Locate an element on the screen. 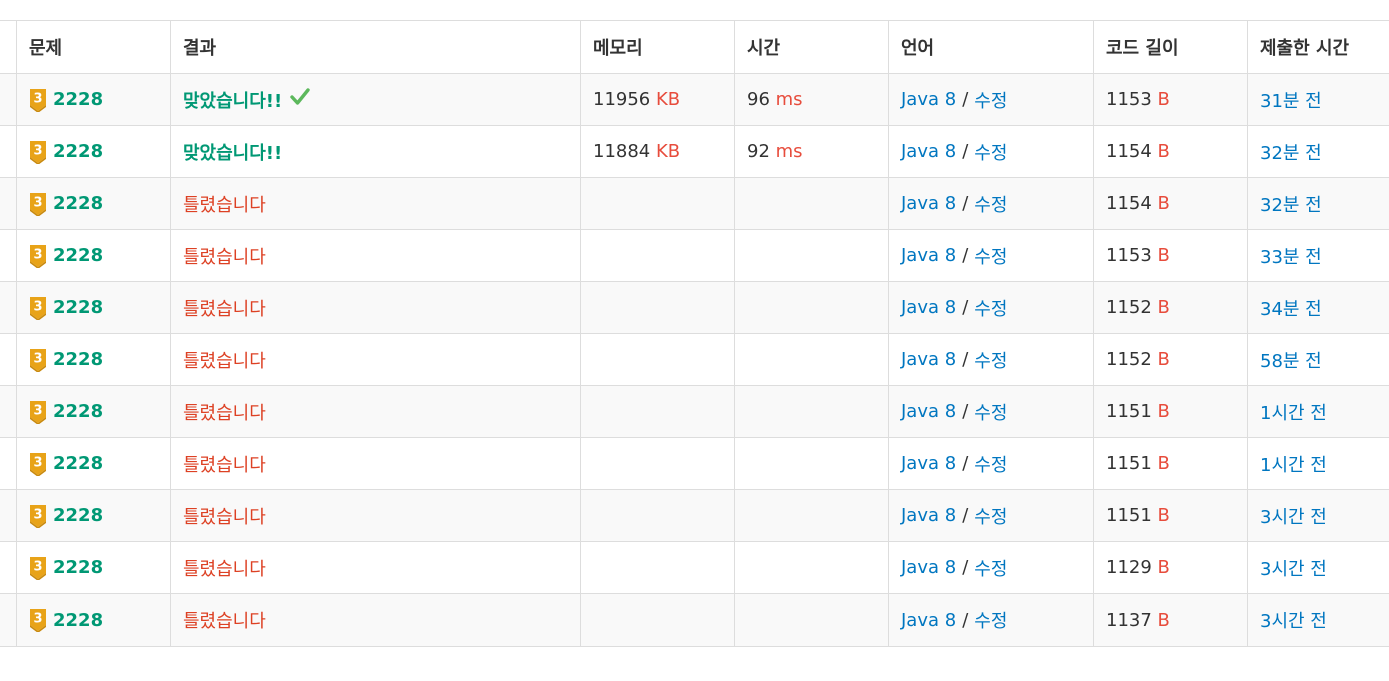  submitted-time-cell: 33분 전 is located at coordinates (1318, 255).